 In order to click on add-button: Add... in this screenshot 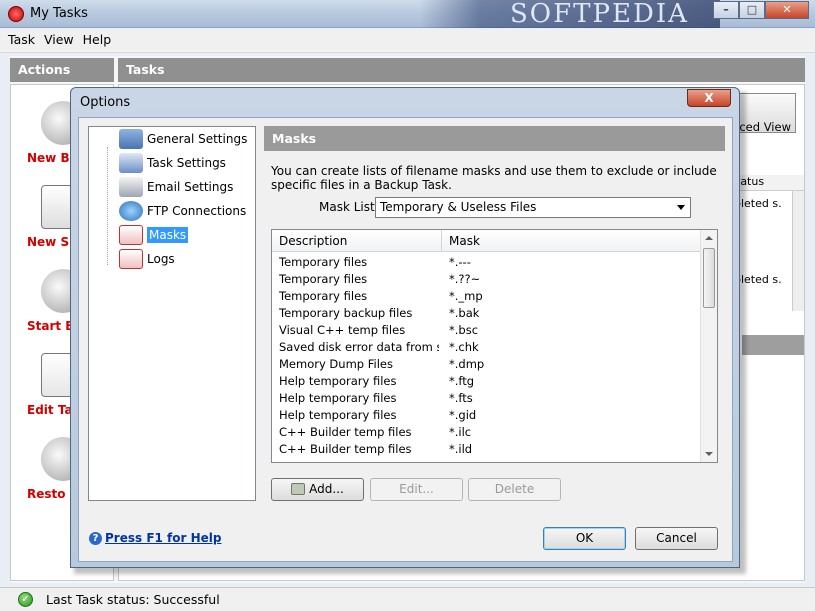, I will do `click(317, 489)`.